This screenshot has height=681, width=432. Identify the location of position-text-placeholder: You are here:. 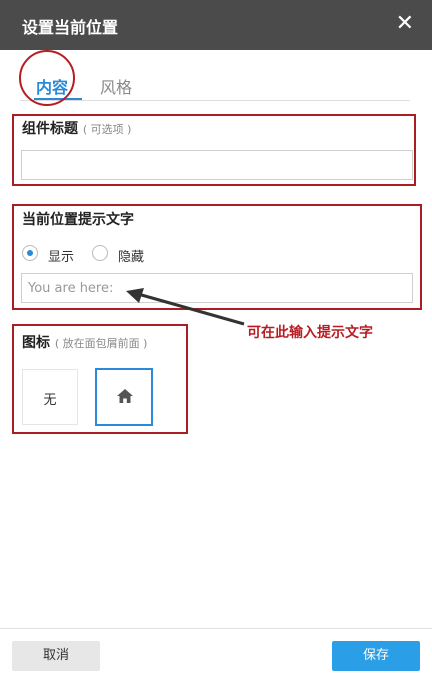
(71, 288).